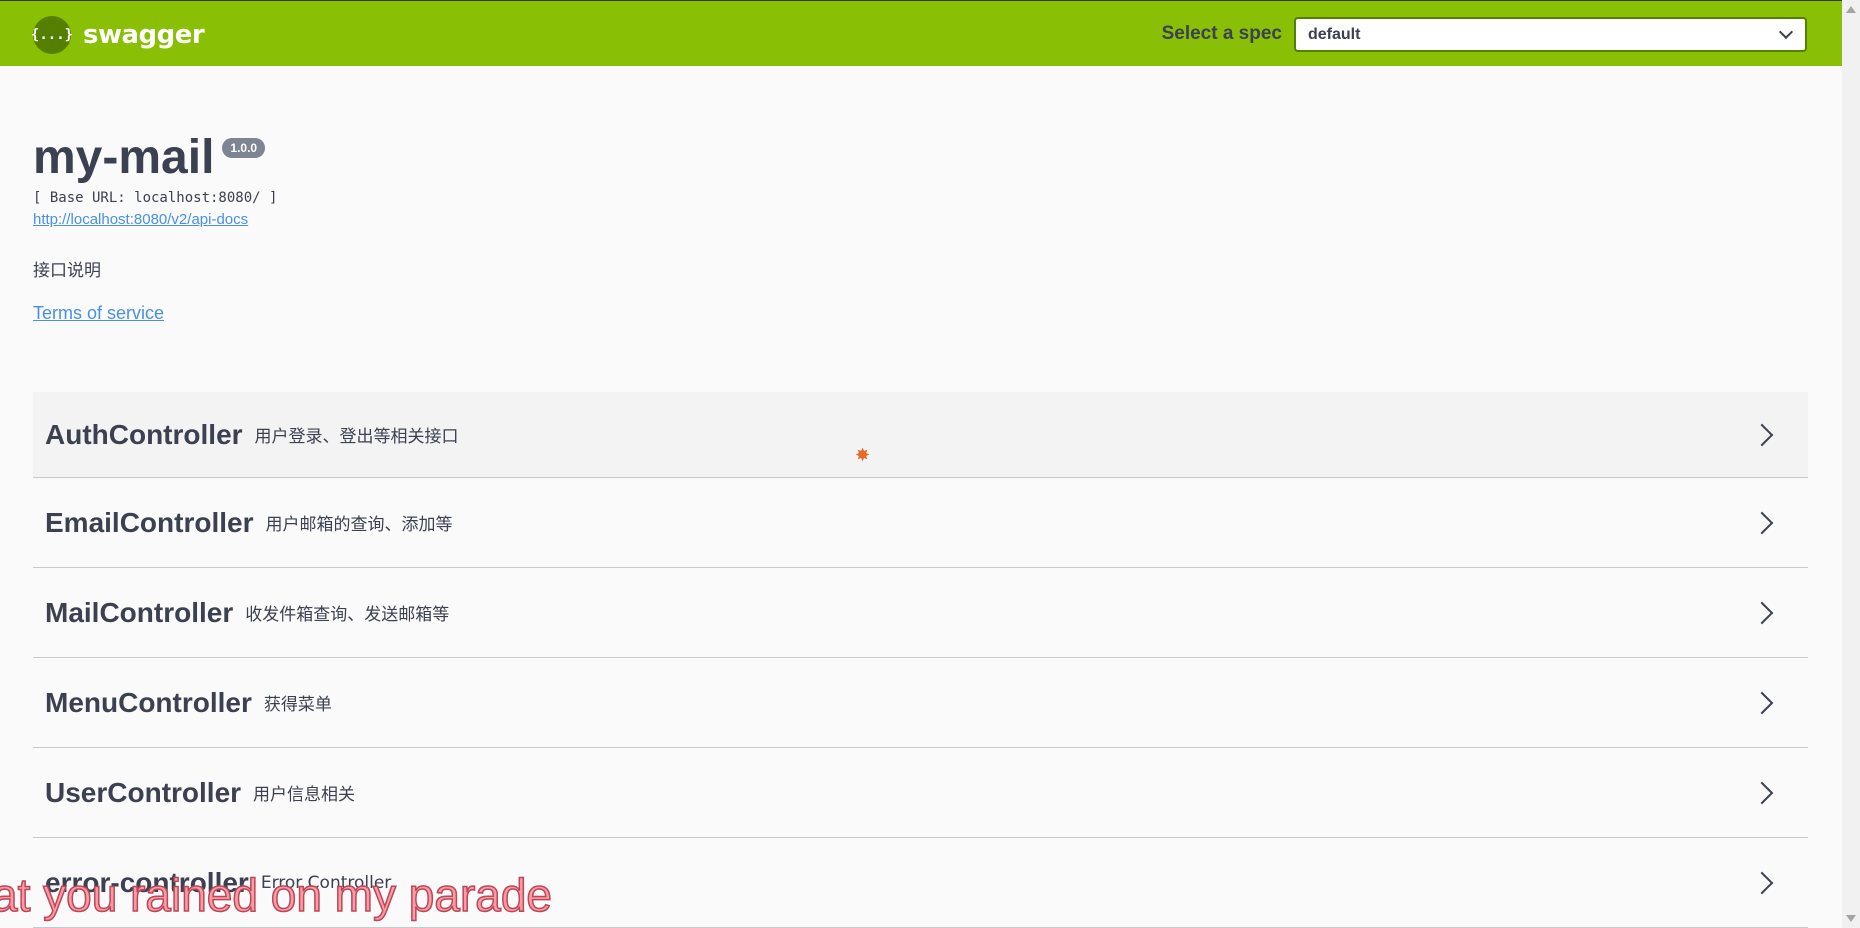 The height and width of the screenshot is (928, 1860). I want to click on api-description: 接口说明, so click(67, 271).